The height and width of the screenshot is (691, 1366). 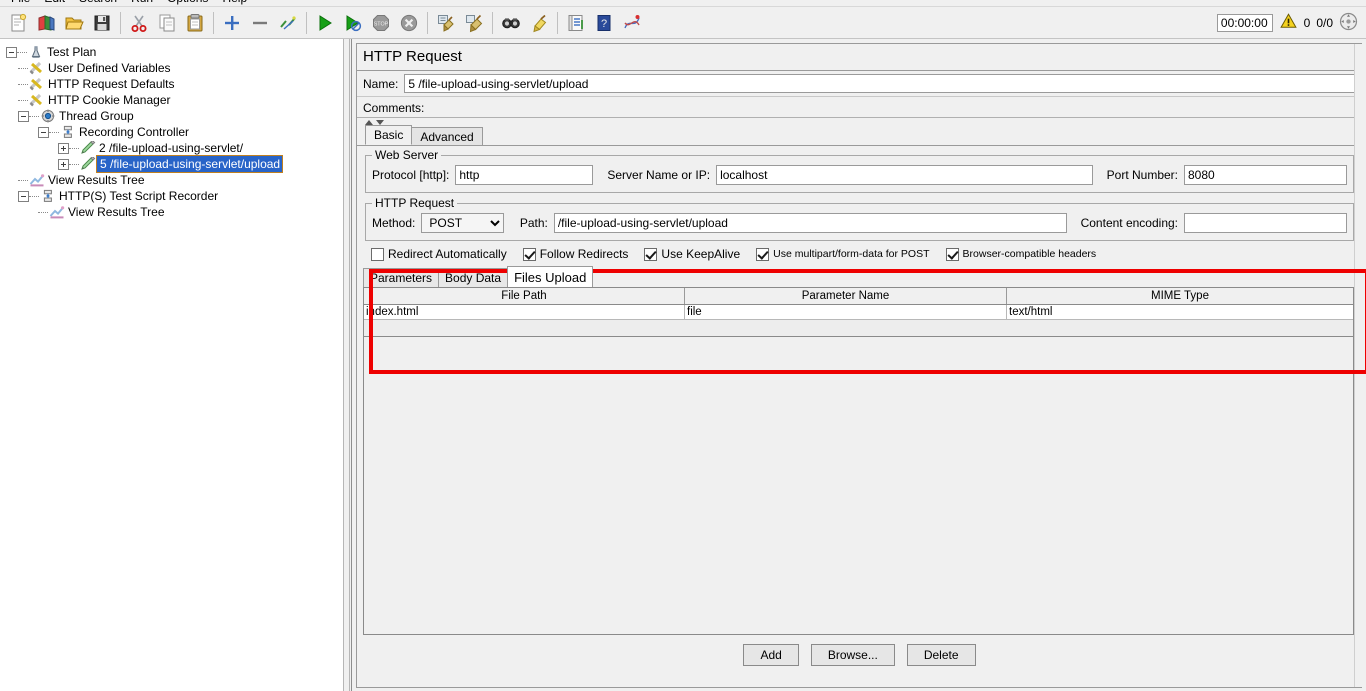 I want to click on tree-node-thread-group: Thread Group, so click(x=174, y=116).